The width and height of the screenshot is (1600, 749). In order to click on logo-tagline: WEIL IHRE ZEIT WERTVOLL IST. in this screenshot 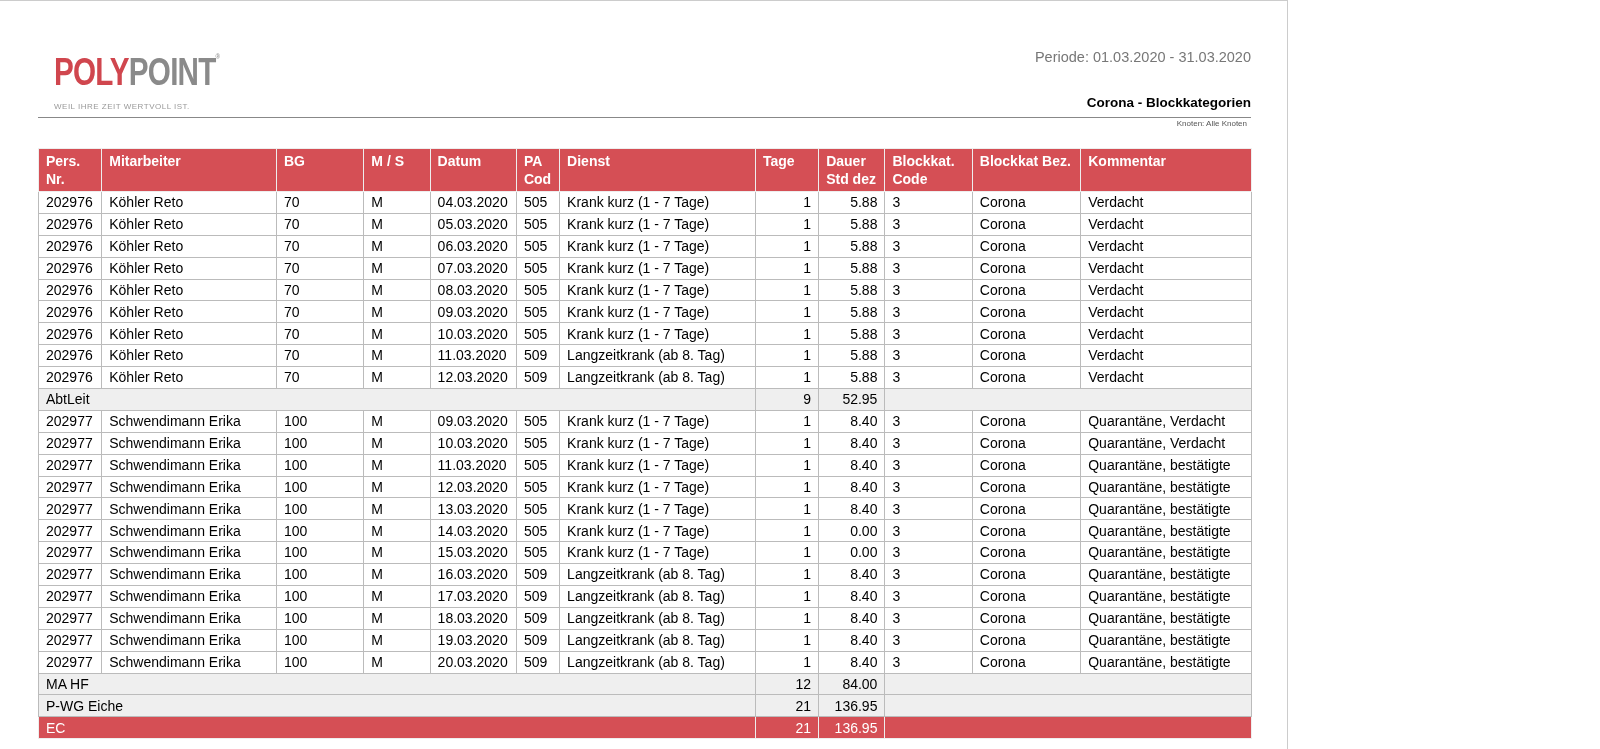, I will do `click(122, 107)`.